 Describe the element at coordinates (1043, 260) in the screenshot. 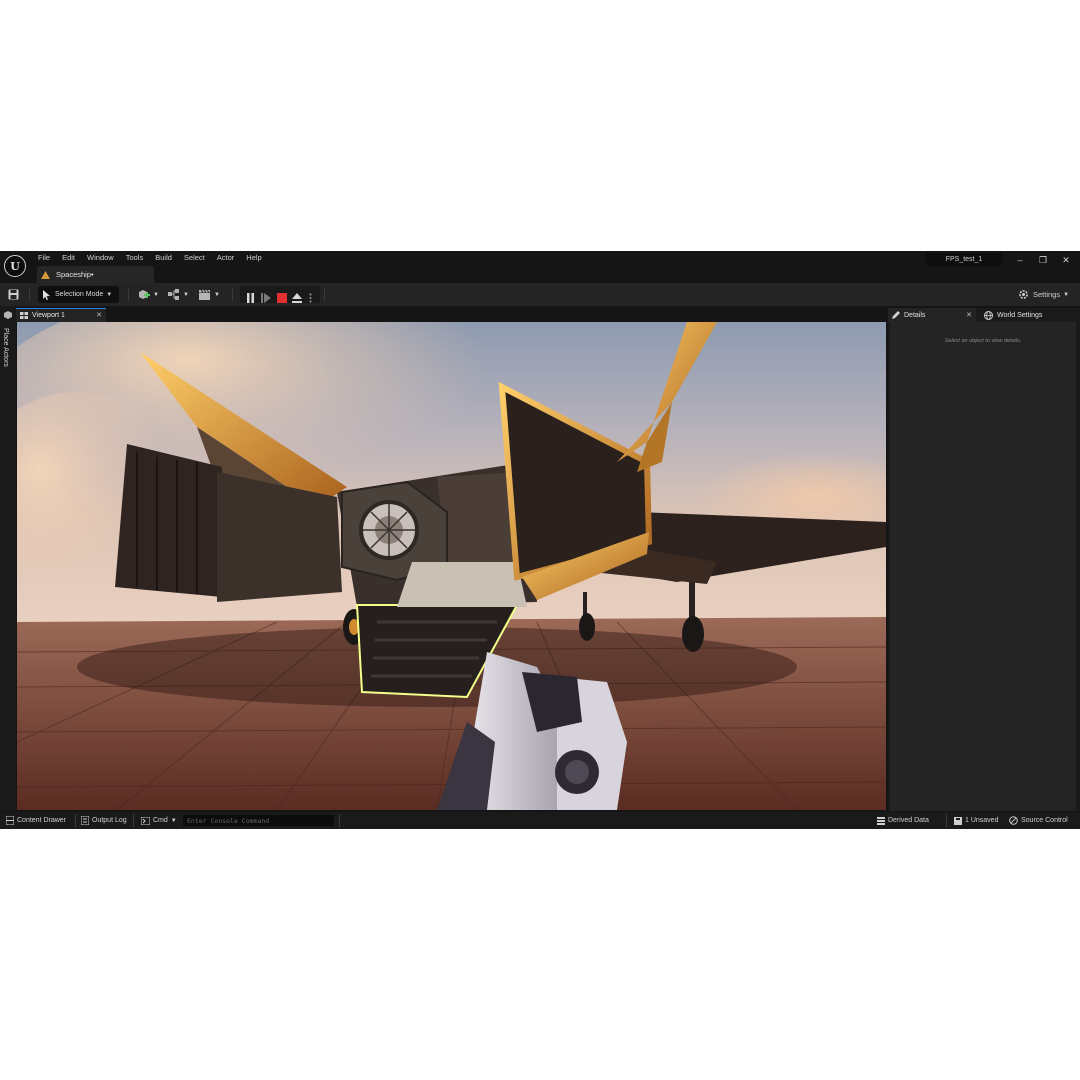

I see `restore-button: ❐` at that location.